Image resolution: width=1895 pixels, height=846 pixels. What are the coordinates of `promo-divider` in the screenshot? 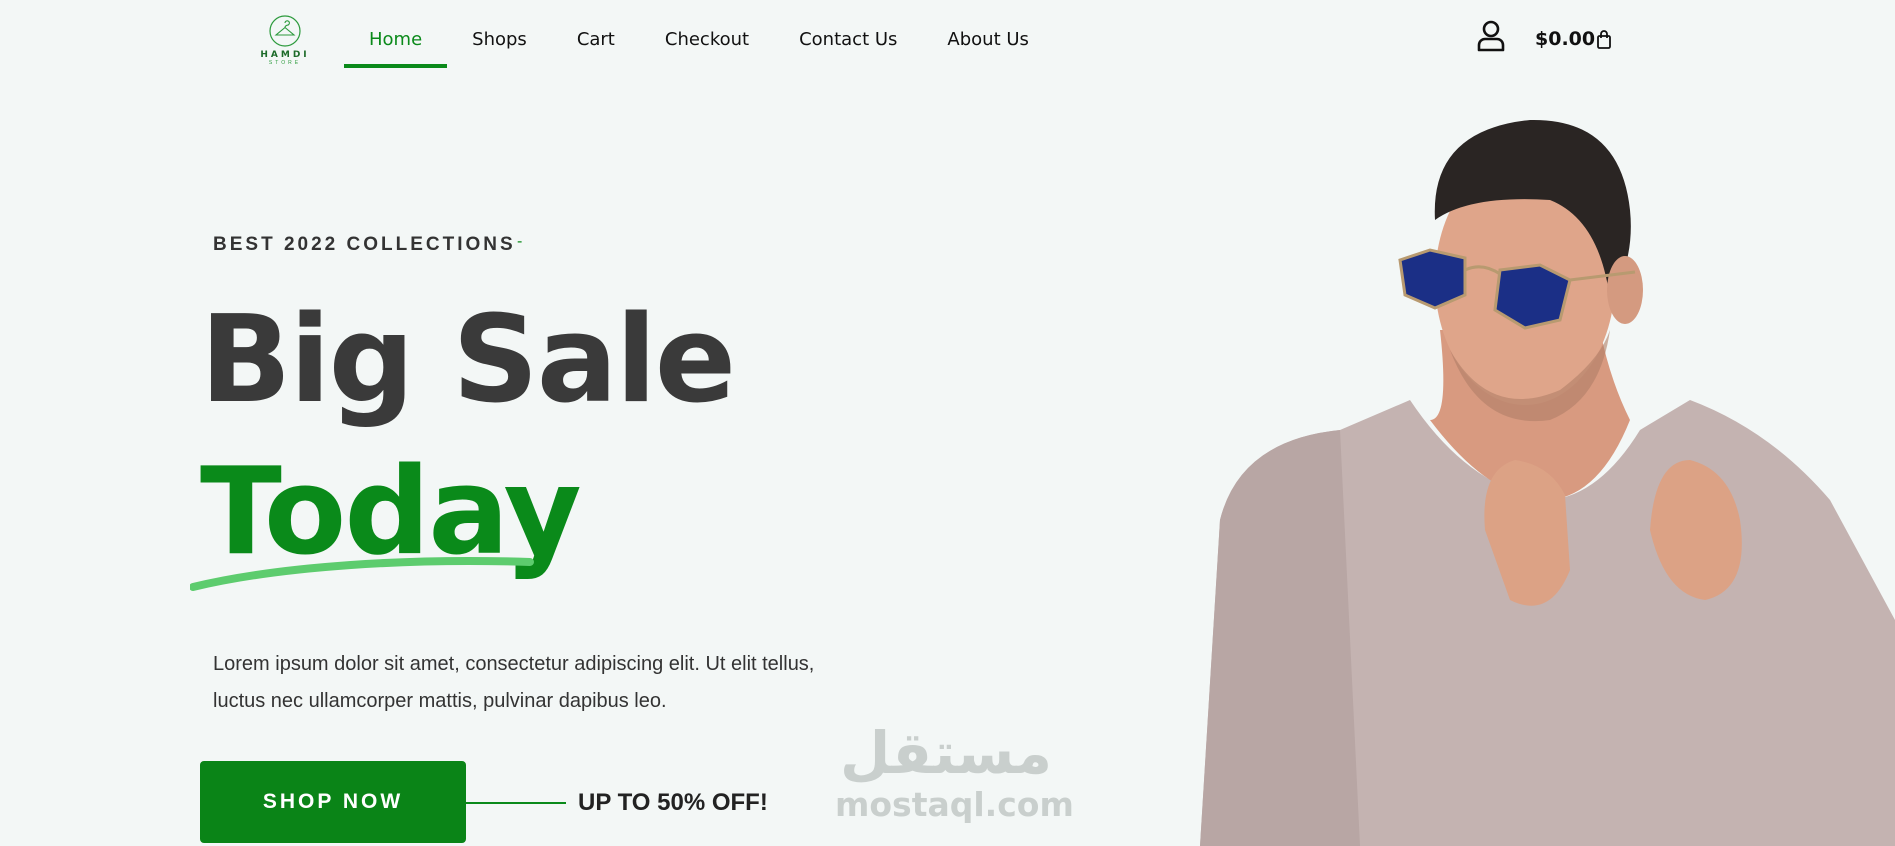 It's located at (516, 803).